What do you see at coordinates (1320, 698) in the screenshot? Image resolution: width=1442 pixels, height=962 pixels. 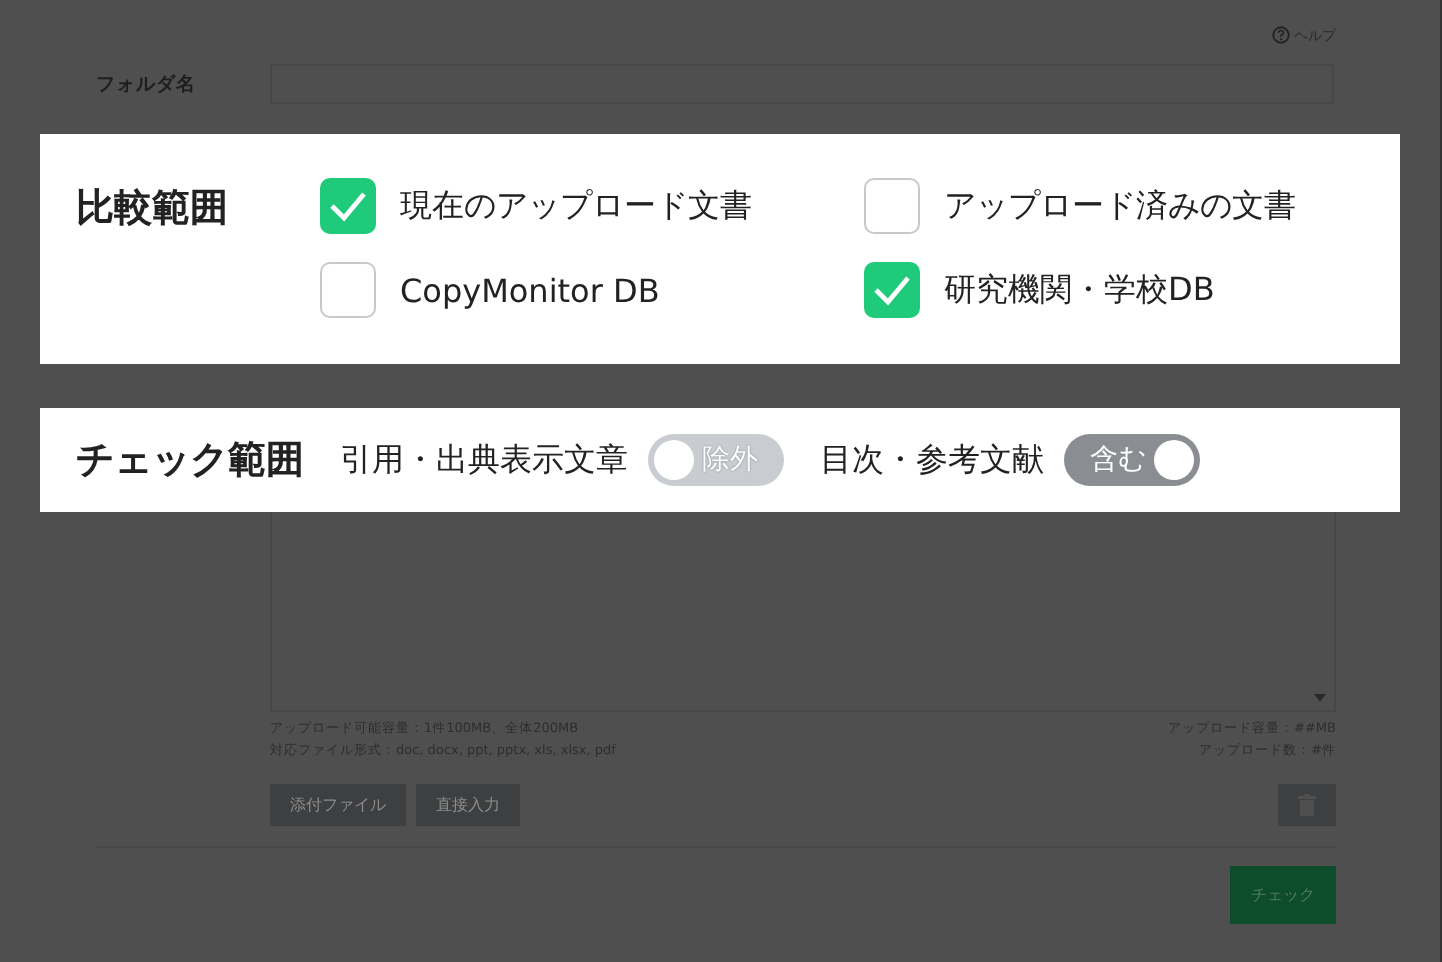 I see `scroll-down-icon` at bounding box center [1320, 698].